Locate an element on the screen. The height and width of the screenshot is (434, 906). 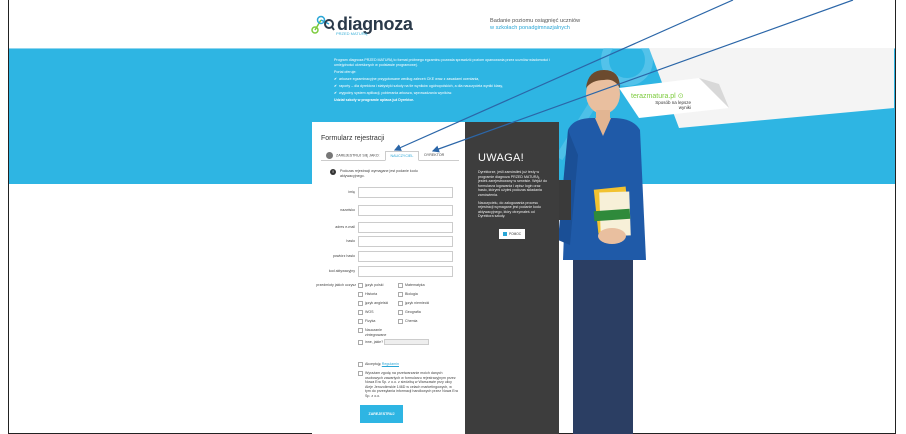
subject-checkbox: WOS is located at coordinates (366, 312).